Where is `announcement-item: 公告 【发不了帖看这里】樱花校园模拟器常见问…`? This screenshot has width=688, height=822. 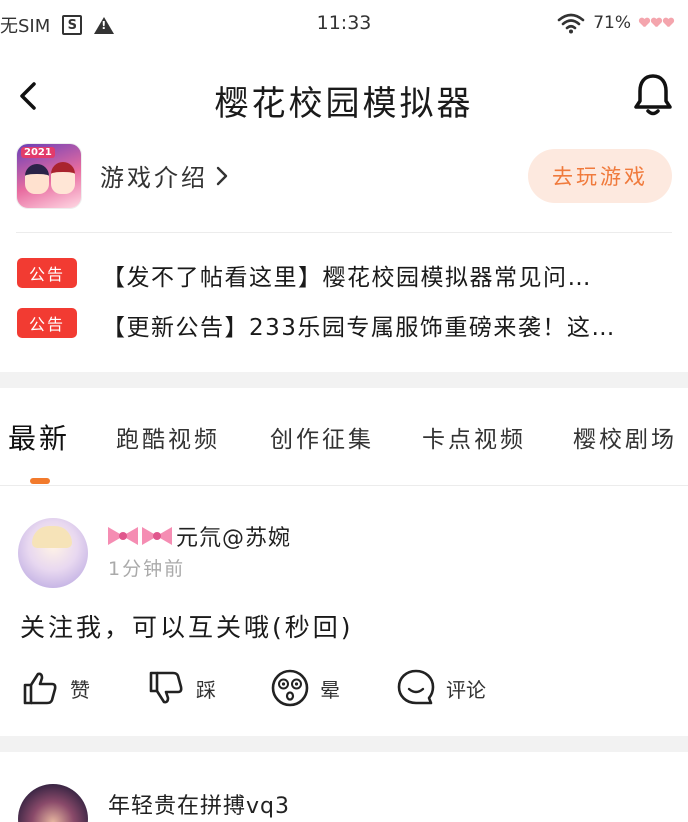 announcement-item: 公告 【发不了帖看这里】樱花校园模拟器常见问… is located at coordinates (344, 273).